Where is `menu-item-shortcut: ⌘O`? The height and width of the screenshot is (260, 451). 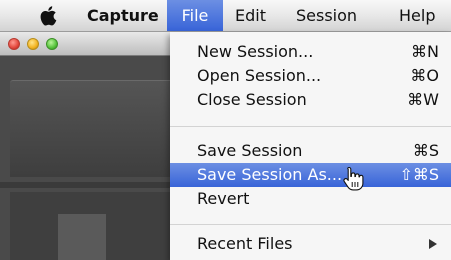
menu-item-shortcut: ⌘O is located at coordinates (424, 75).